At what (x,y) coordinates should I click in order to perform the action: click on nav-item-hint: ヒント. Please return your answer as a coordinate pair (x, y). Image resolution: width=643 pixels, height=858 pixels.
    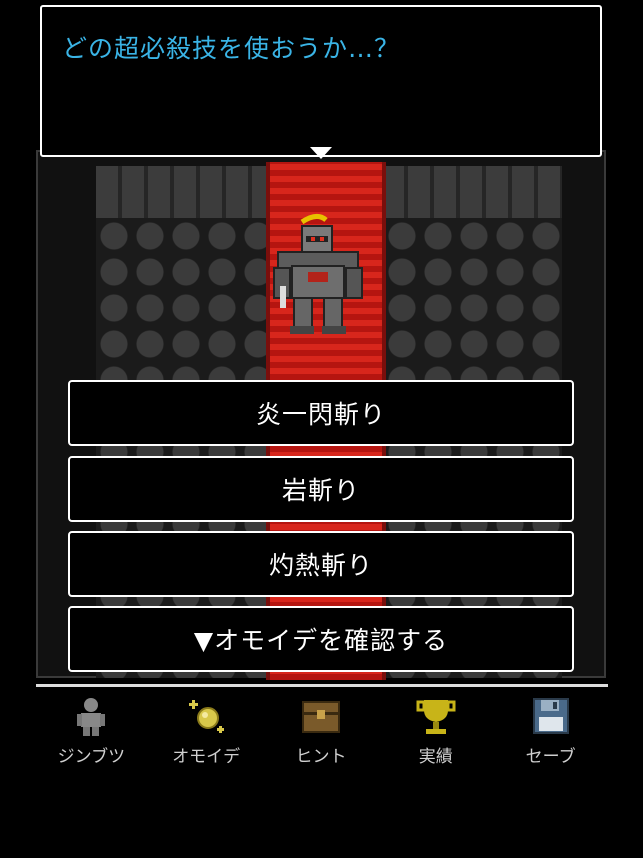
    Looking at the image, I should click on (321, 734).